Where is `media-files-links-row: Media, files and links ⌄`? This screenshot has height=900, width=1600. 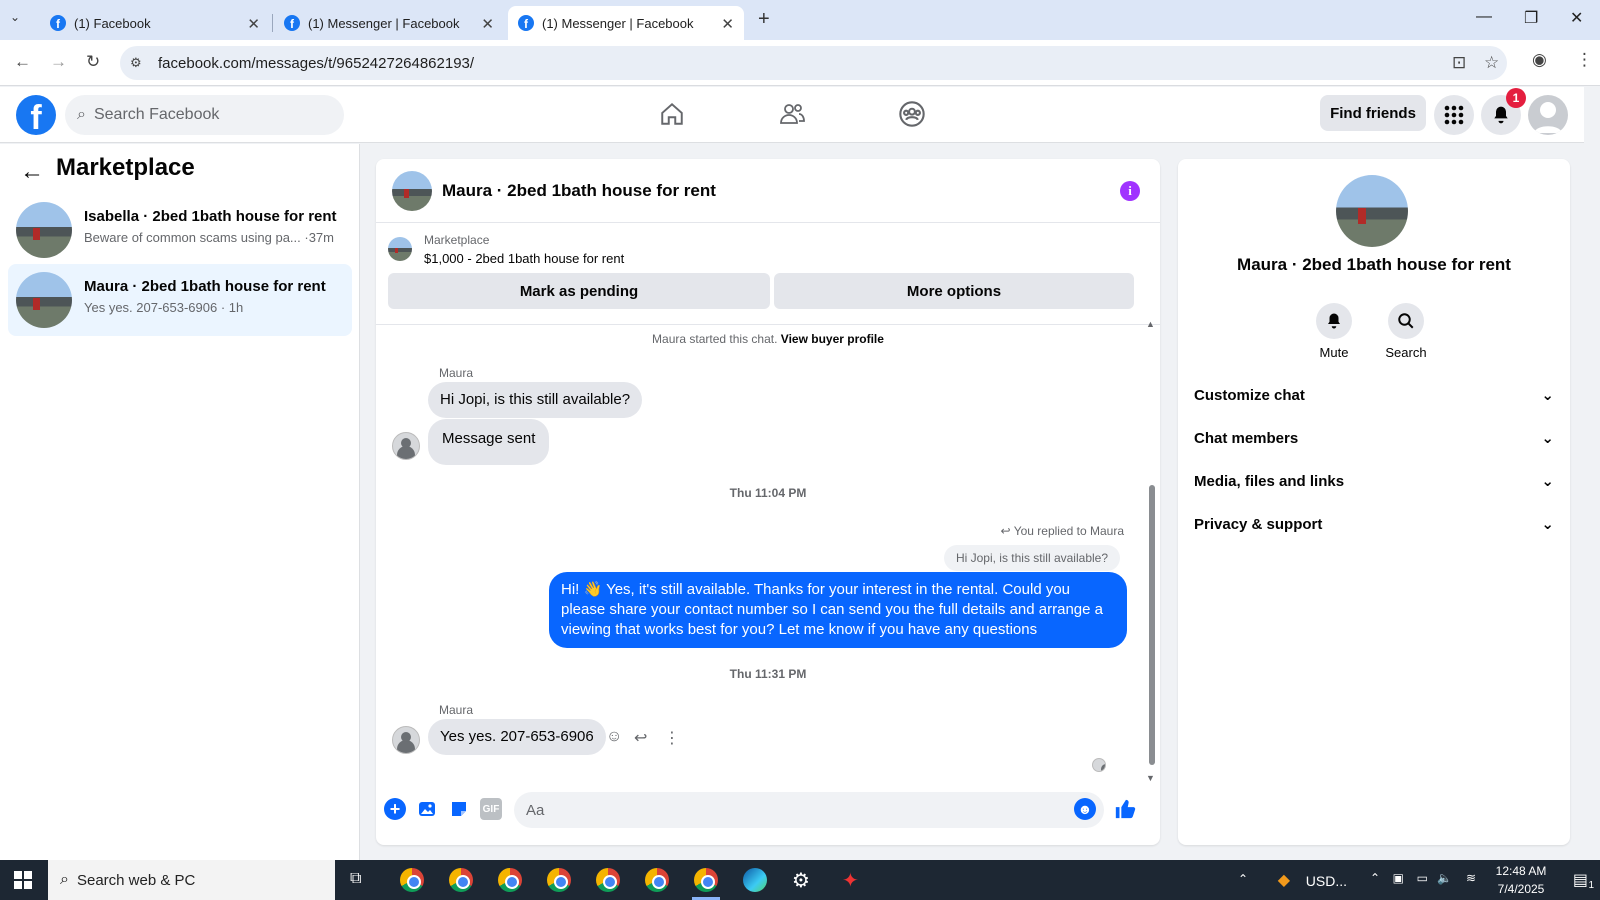 media-files-links-row: Media, files and links ⌄ is located at coordinates (1372, 481).